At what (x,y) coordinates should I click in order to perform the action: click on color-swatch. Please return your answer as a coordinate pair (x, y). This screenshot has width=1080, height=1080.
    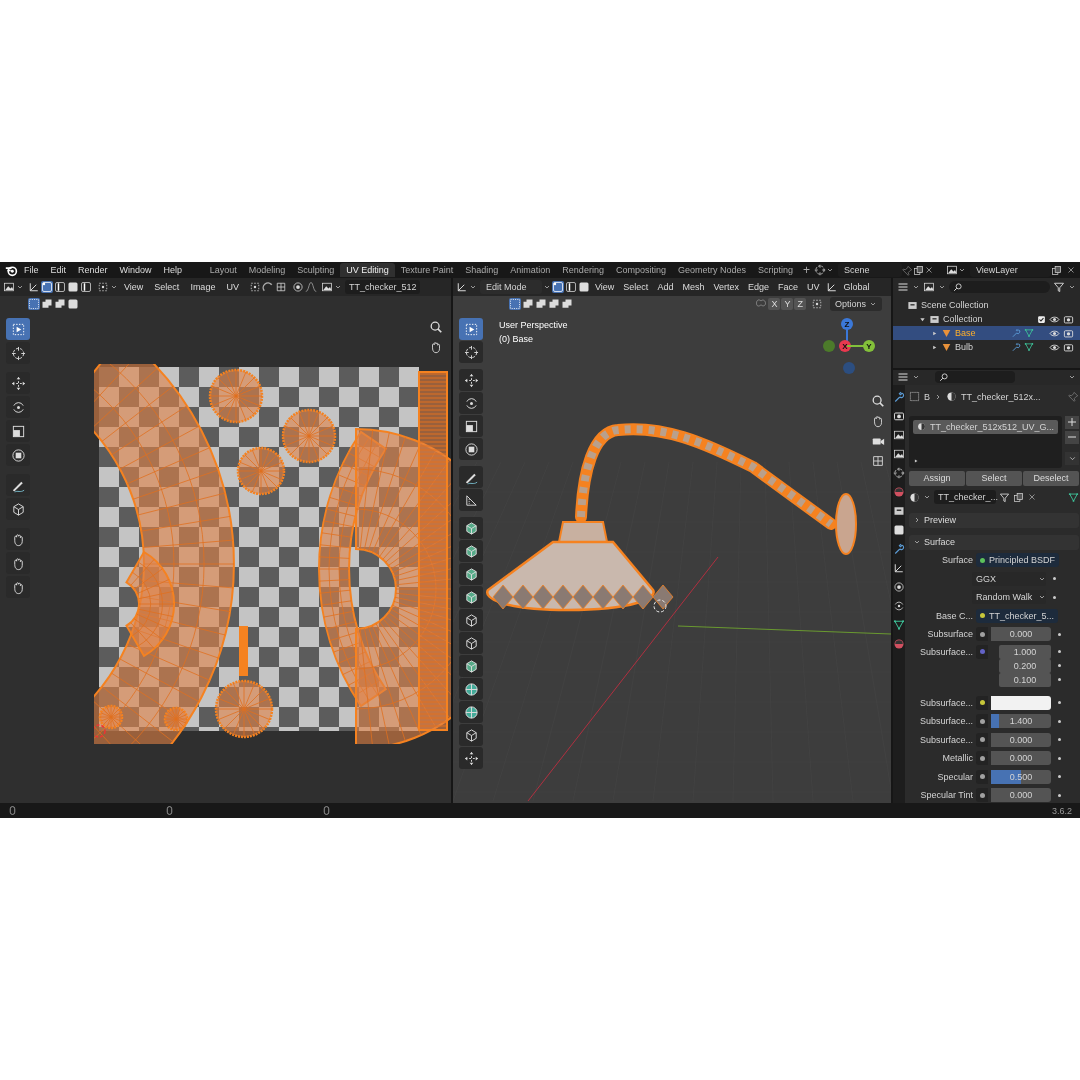
    Looking at the image, I should click on (1021, 702).